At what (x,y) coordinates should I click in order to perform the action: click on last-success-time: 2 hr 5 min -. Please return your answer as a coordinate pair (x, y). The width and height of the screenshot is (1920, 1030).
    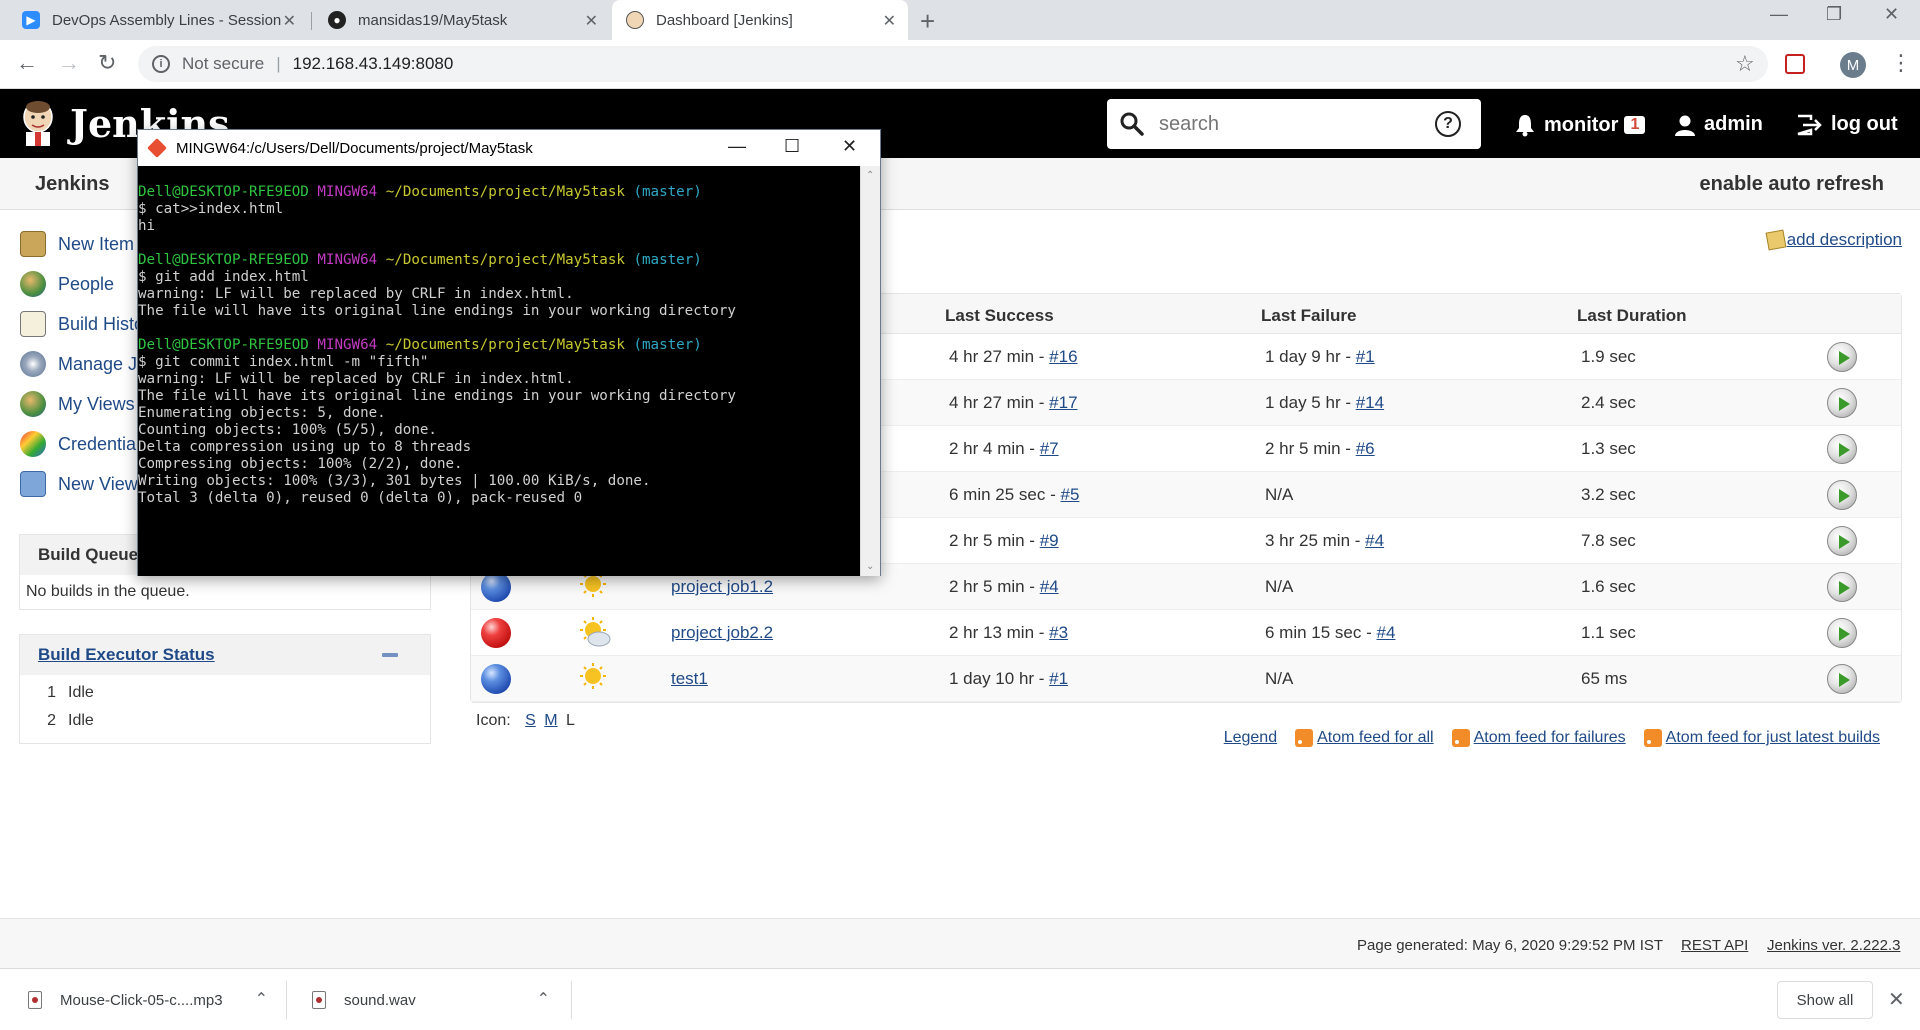
    Looking at the image, I should click on (994, 586).